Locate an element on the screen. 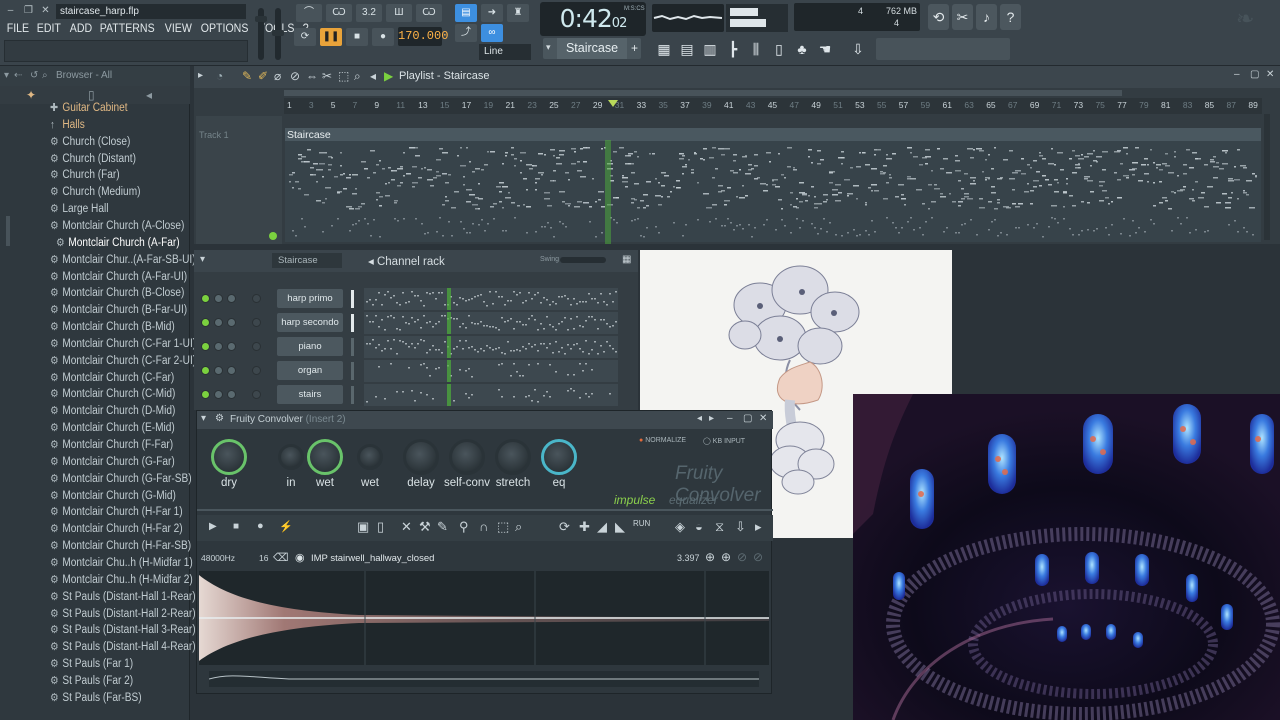 This screenshot has width=1280, height=720. zoom-icon: ⌕ is located at coordinates (518, 527).